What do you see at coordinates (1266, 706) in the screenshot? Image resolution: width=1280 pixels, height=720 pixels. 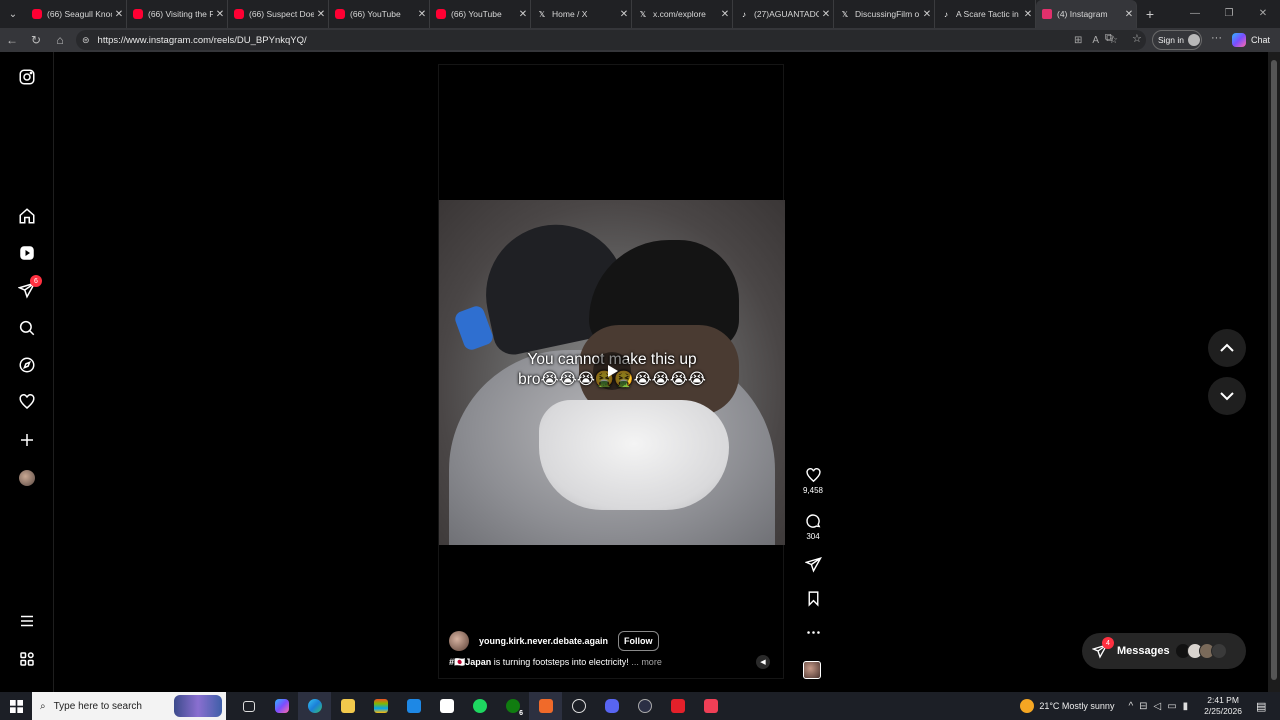 I see `notification-center-icon: ▤` at bounding box center [1266, 706].